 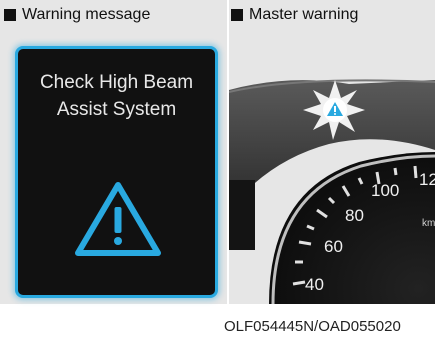 I want to click on speed-label-120: 12, so click(x=427, y=179).